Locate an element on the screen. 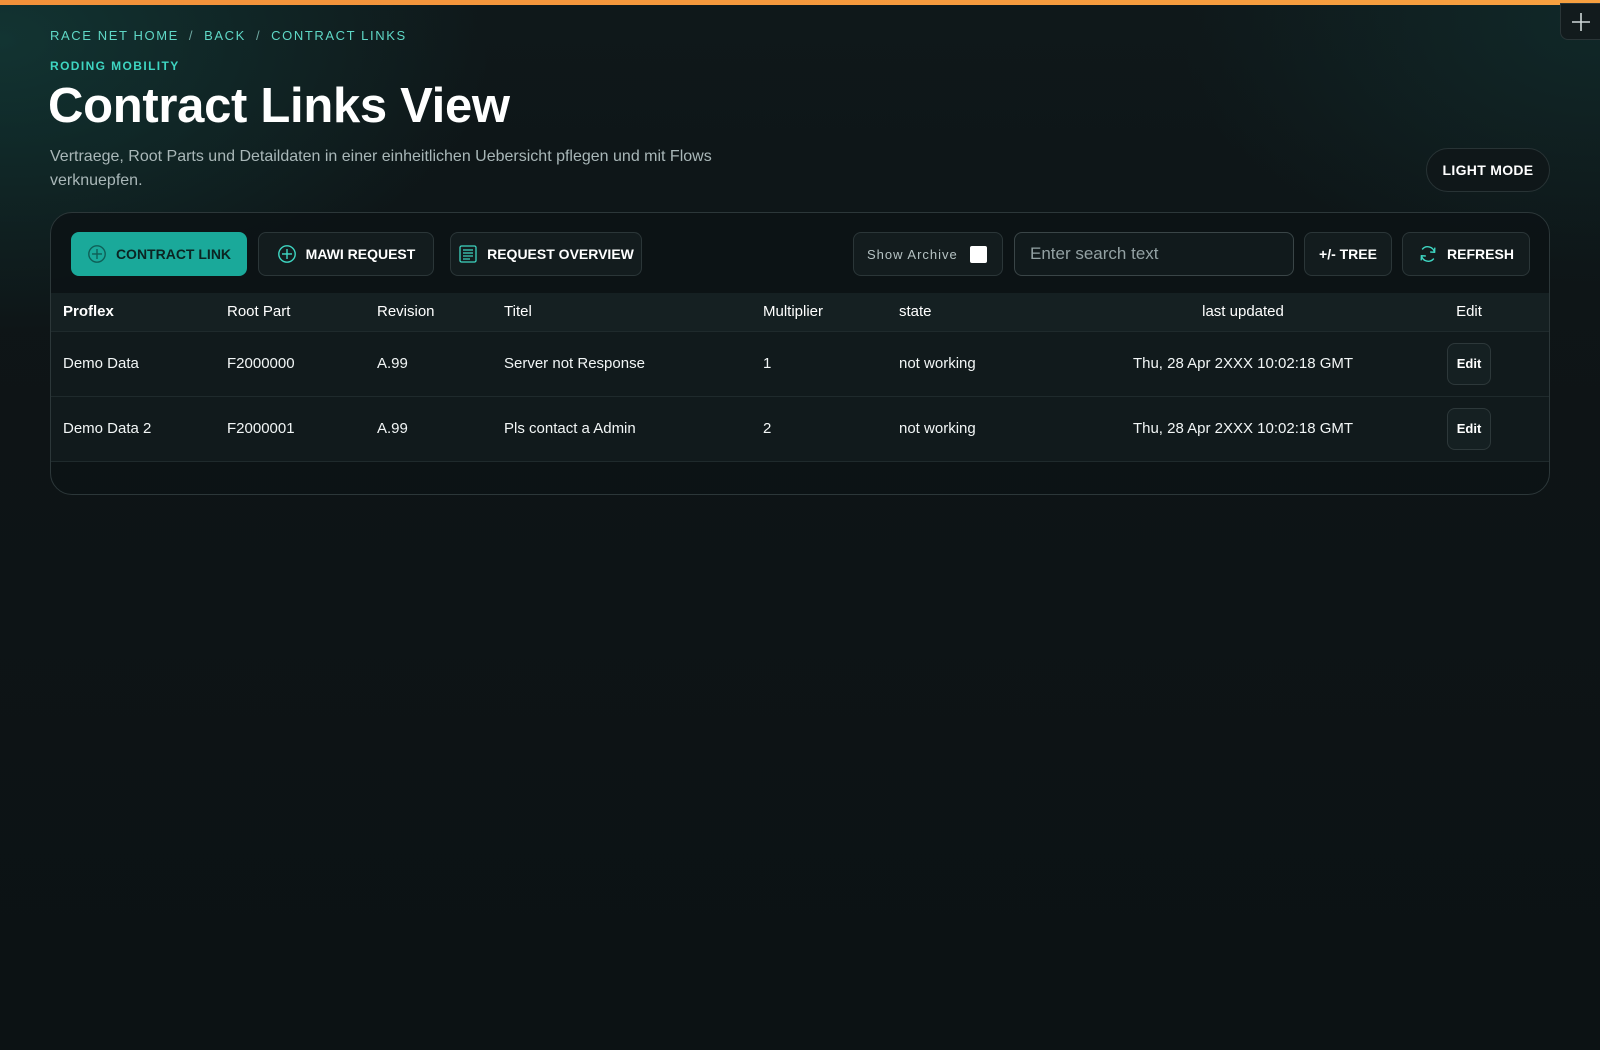 Image resolution: width=1600 pixels, height=1050 pixels. refresh-button: Refresh is located at coordinates (1466, 254).